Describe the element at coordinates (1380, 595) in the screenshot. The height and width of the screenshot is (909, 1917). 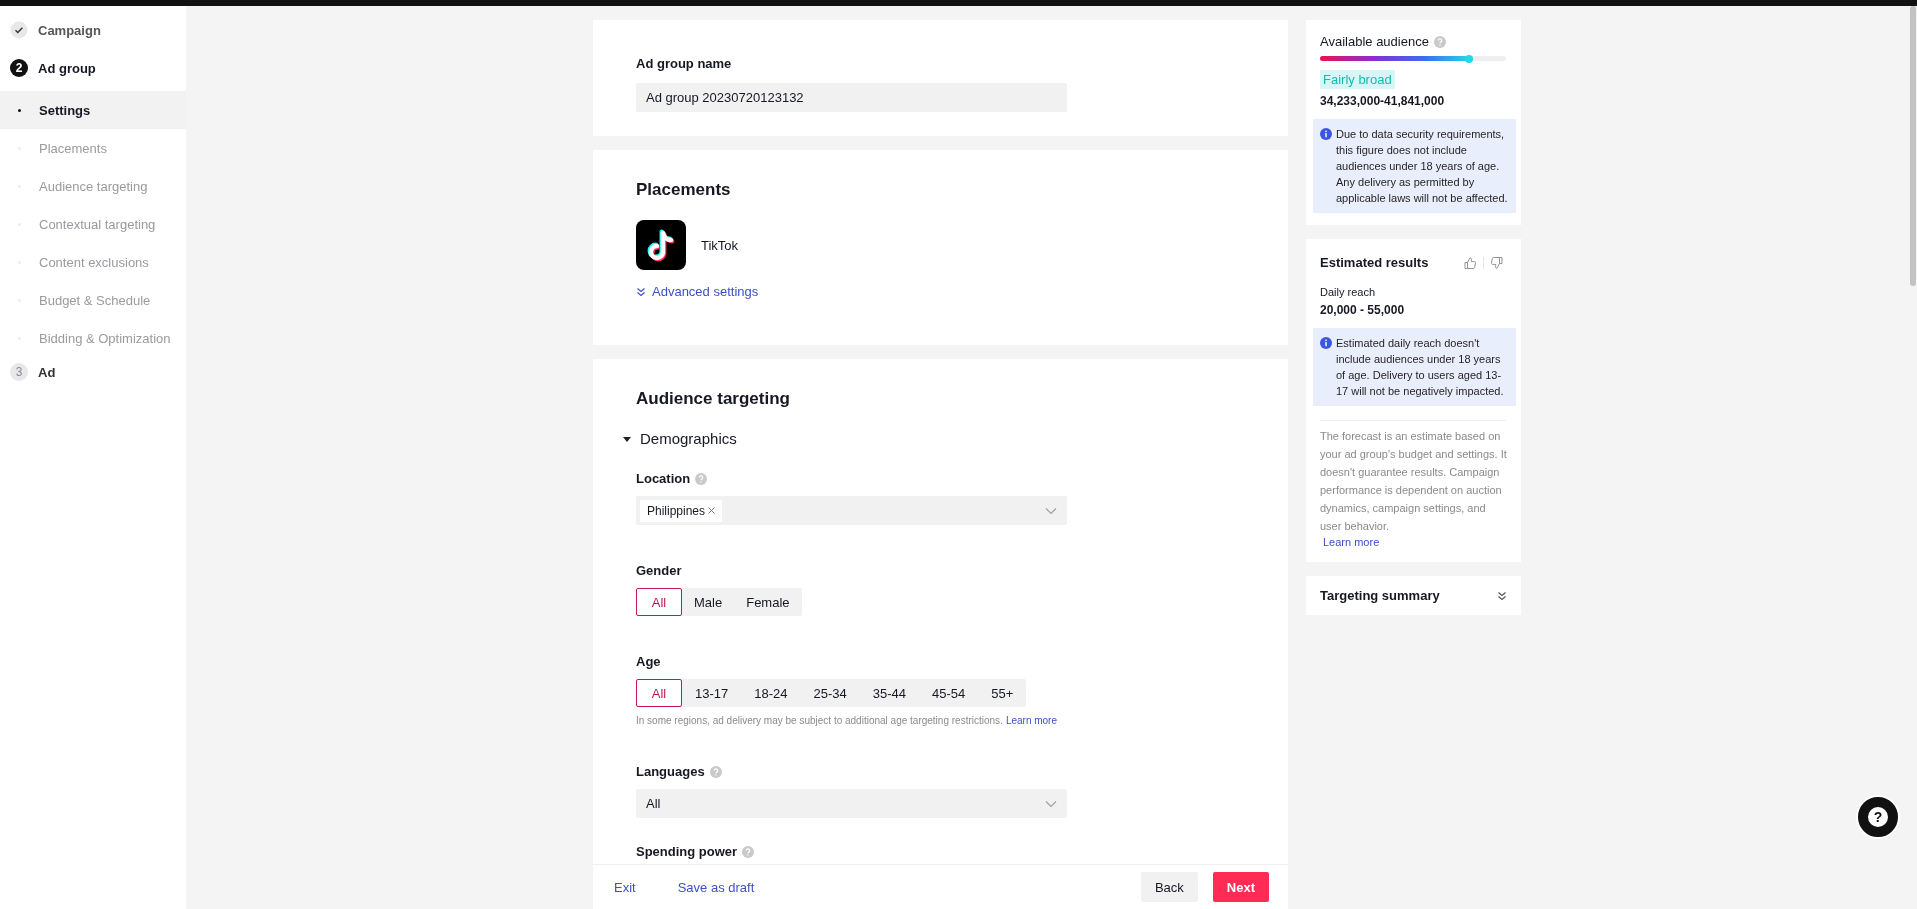
I see `panel-title: Targeting summary` at that location.